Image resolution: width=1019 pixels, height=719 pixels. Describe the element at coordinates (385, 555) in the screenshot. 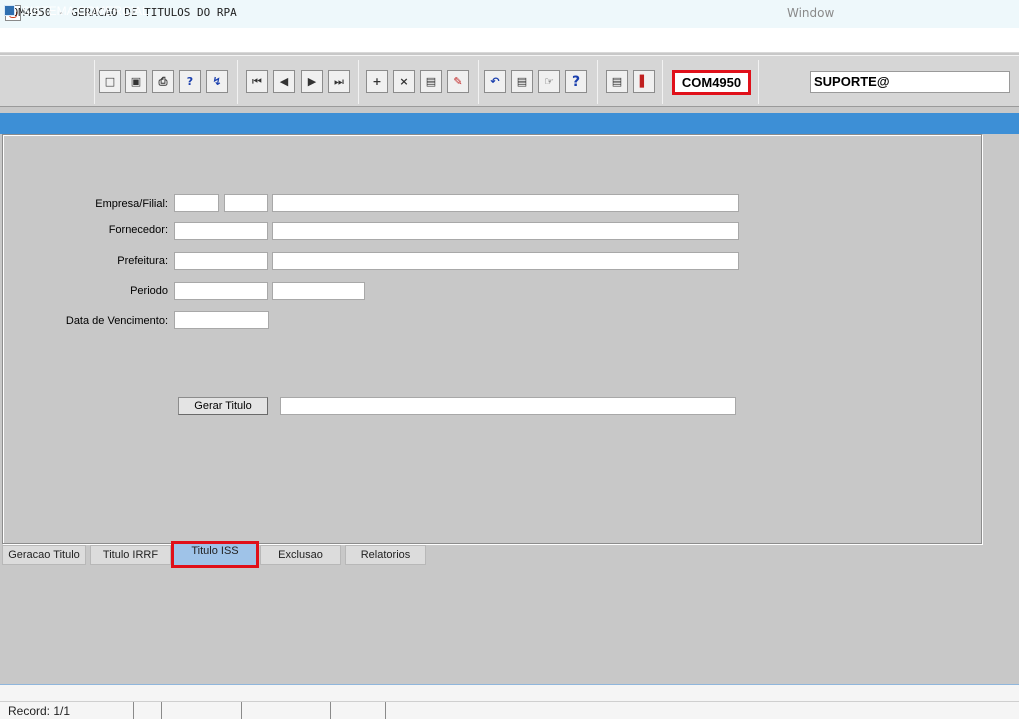

I see `tab-relatorios: Relatorios` at that location.